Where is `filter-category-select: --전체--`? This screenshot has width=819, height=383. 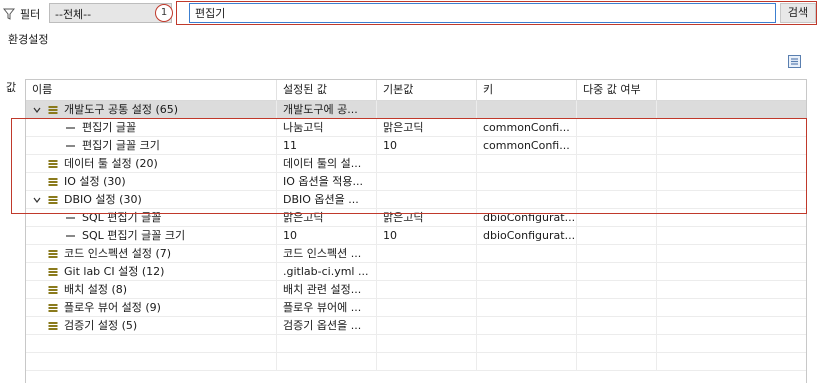 filter-category-select: --전체-- is located at coordinates (110, 13).